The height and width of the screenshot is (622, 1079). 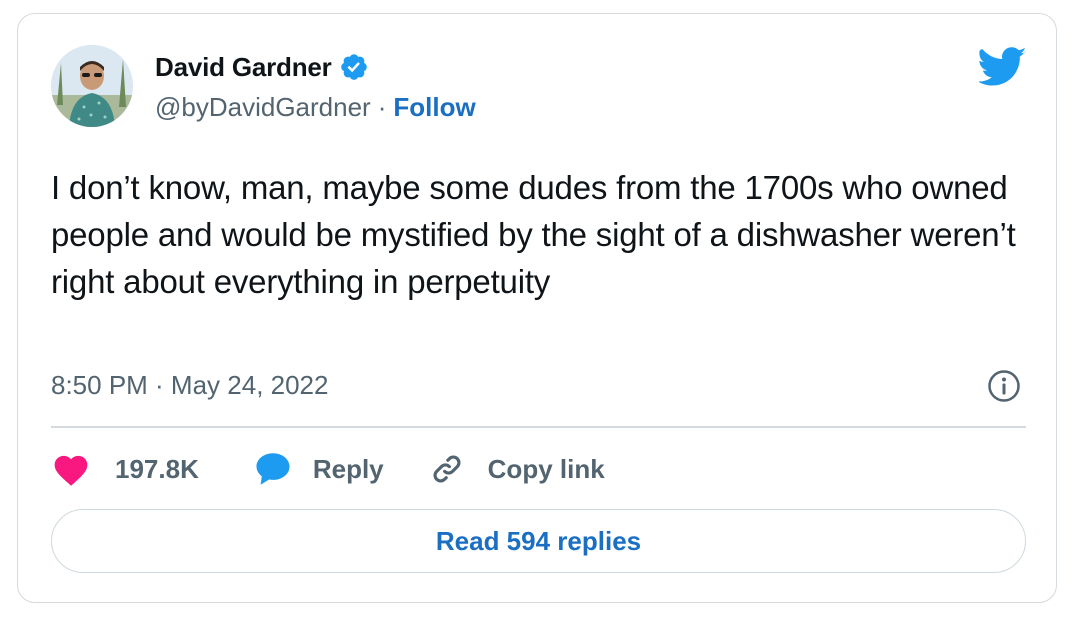 What do you see at coordinates (71, 469) in the screenshot?
I see `heart-icon` at bounding box center [71, 469].